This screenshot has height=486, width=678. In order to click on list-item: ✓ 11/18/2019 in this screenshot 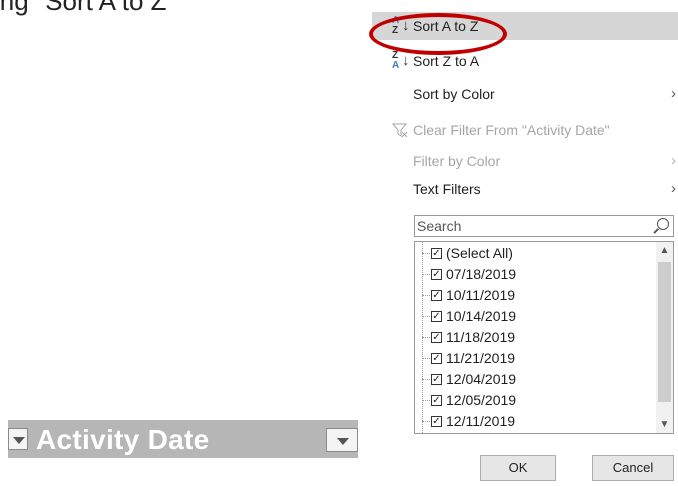, I will do `click(535, 337)`.